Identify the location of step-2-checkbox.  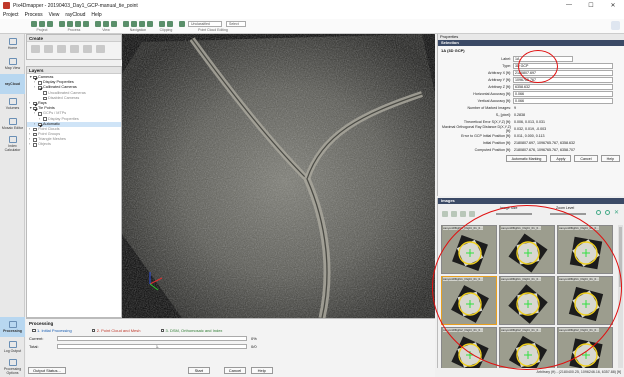
(93, 330).